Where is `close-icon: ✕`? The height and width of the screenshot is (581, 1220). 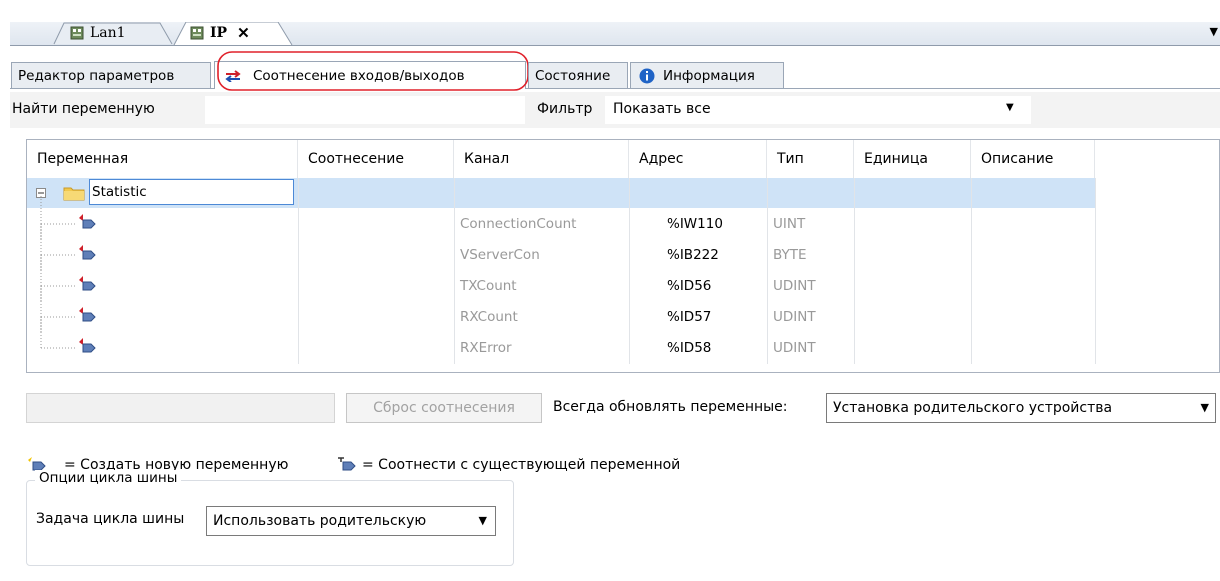
close-icon: ✕ is located at coordinates (243, 33).